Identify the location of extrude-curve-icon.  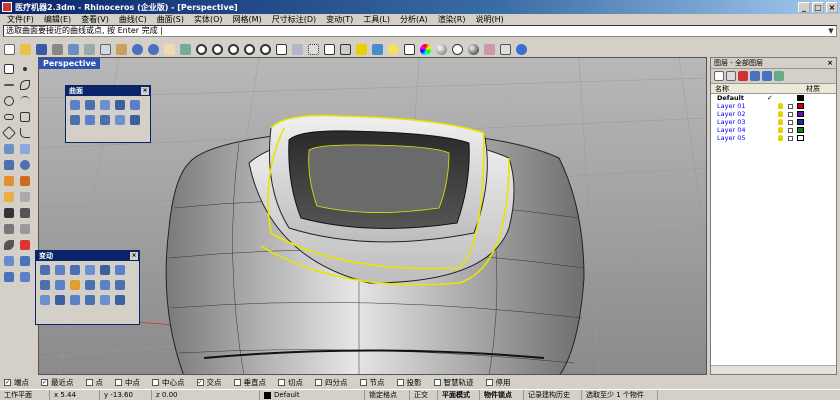
(120, 105).